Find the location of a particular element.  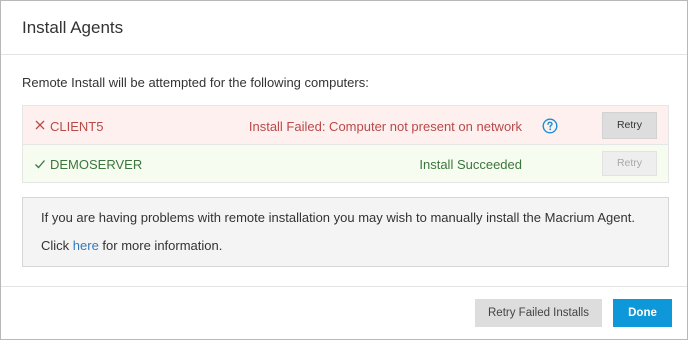

retry-button: Retry is located at coordinates (629, 125).